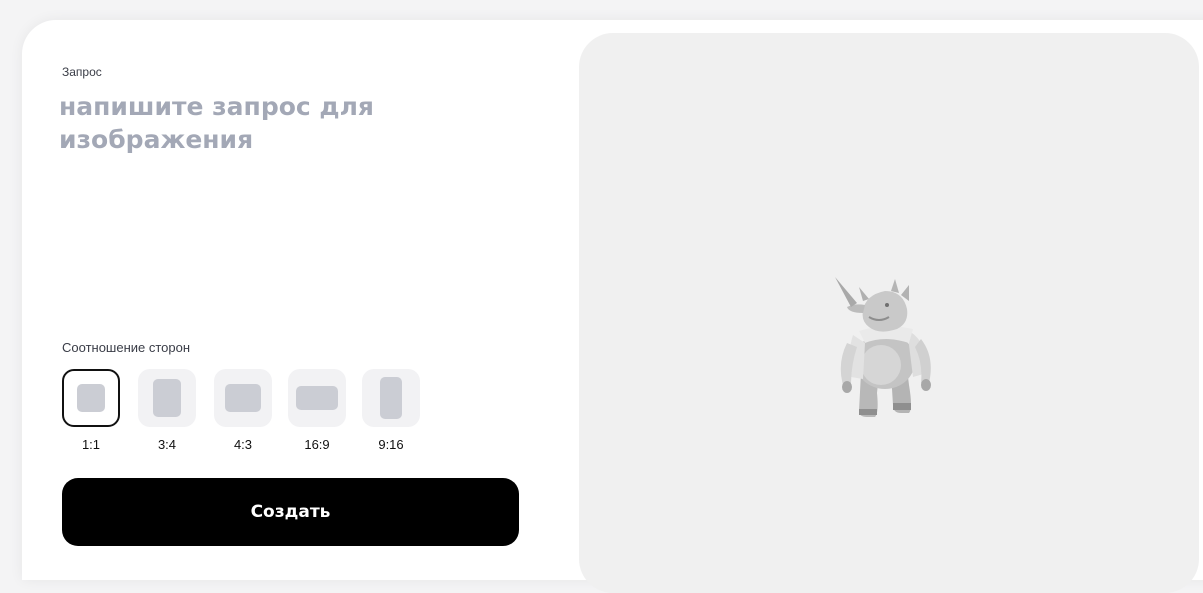 The image size is (1203, 593). I want to click on ratio-square-icon, so click(91, 398).